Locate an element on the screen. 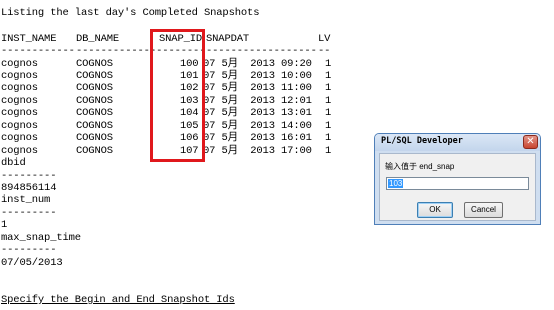 The height and width of the screenshot is (310, 554). table-row: cognos COGNOS 104 07 5月 2013 13:01 1 is located at coordinates (166, 113).